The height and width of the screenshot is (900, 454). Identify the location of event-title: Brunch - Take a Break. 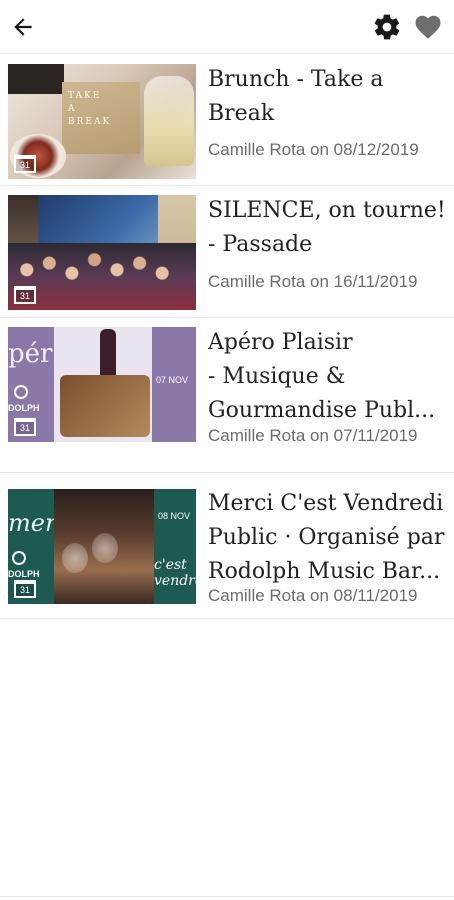
(296, 96).